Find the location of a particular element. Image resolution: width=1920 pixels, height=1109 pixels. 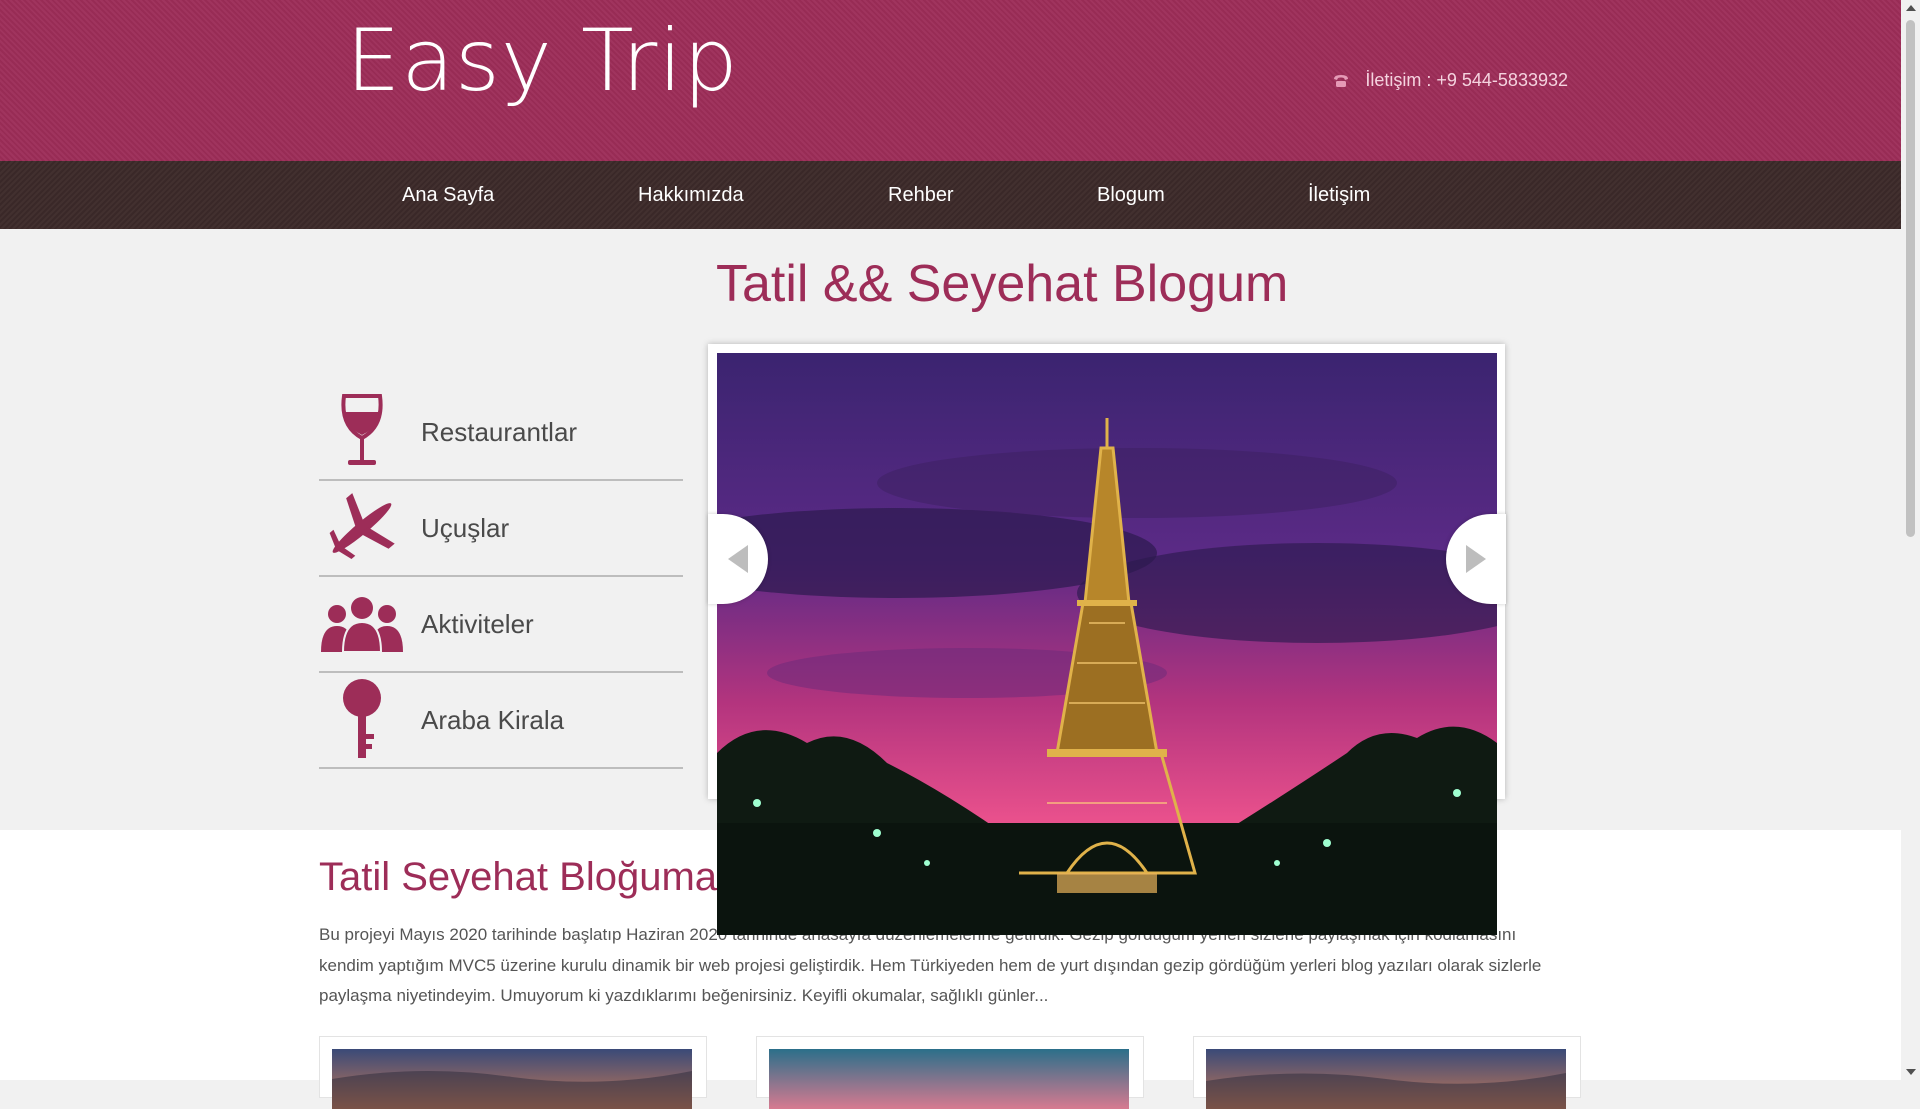

airplane-icon is located at coordinates (362, 528).